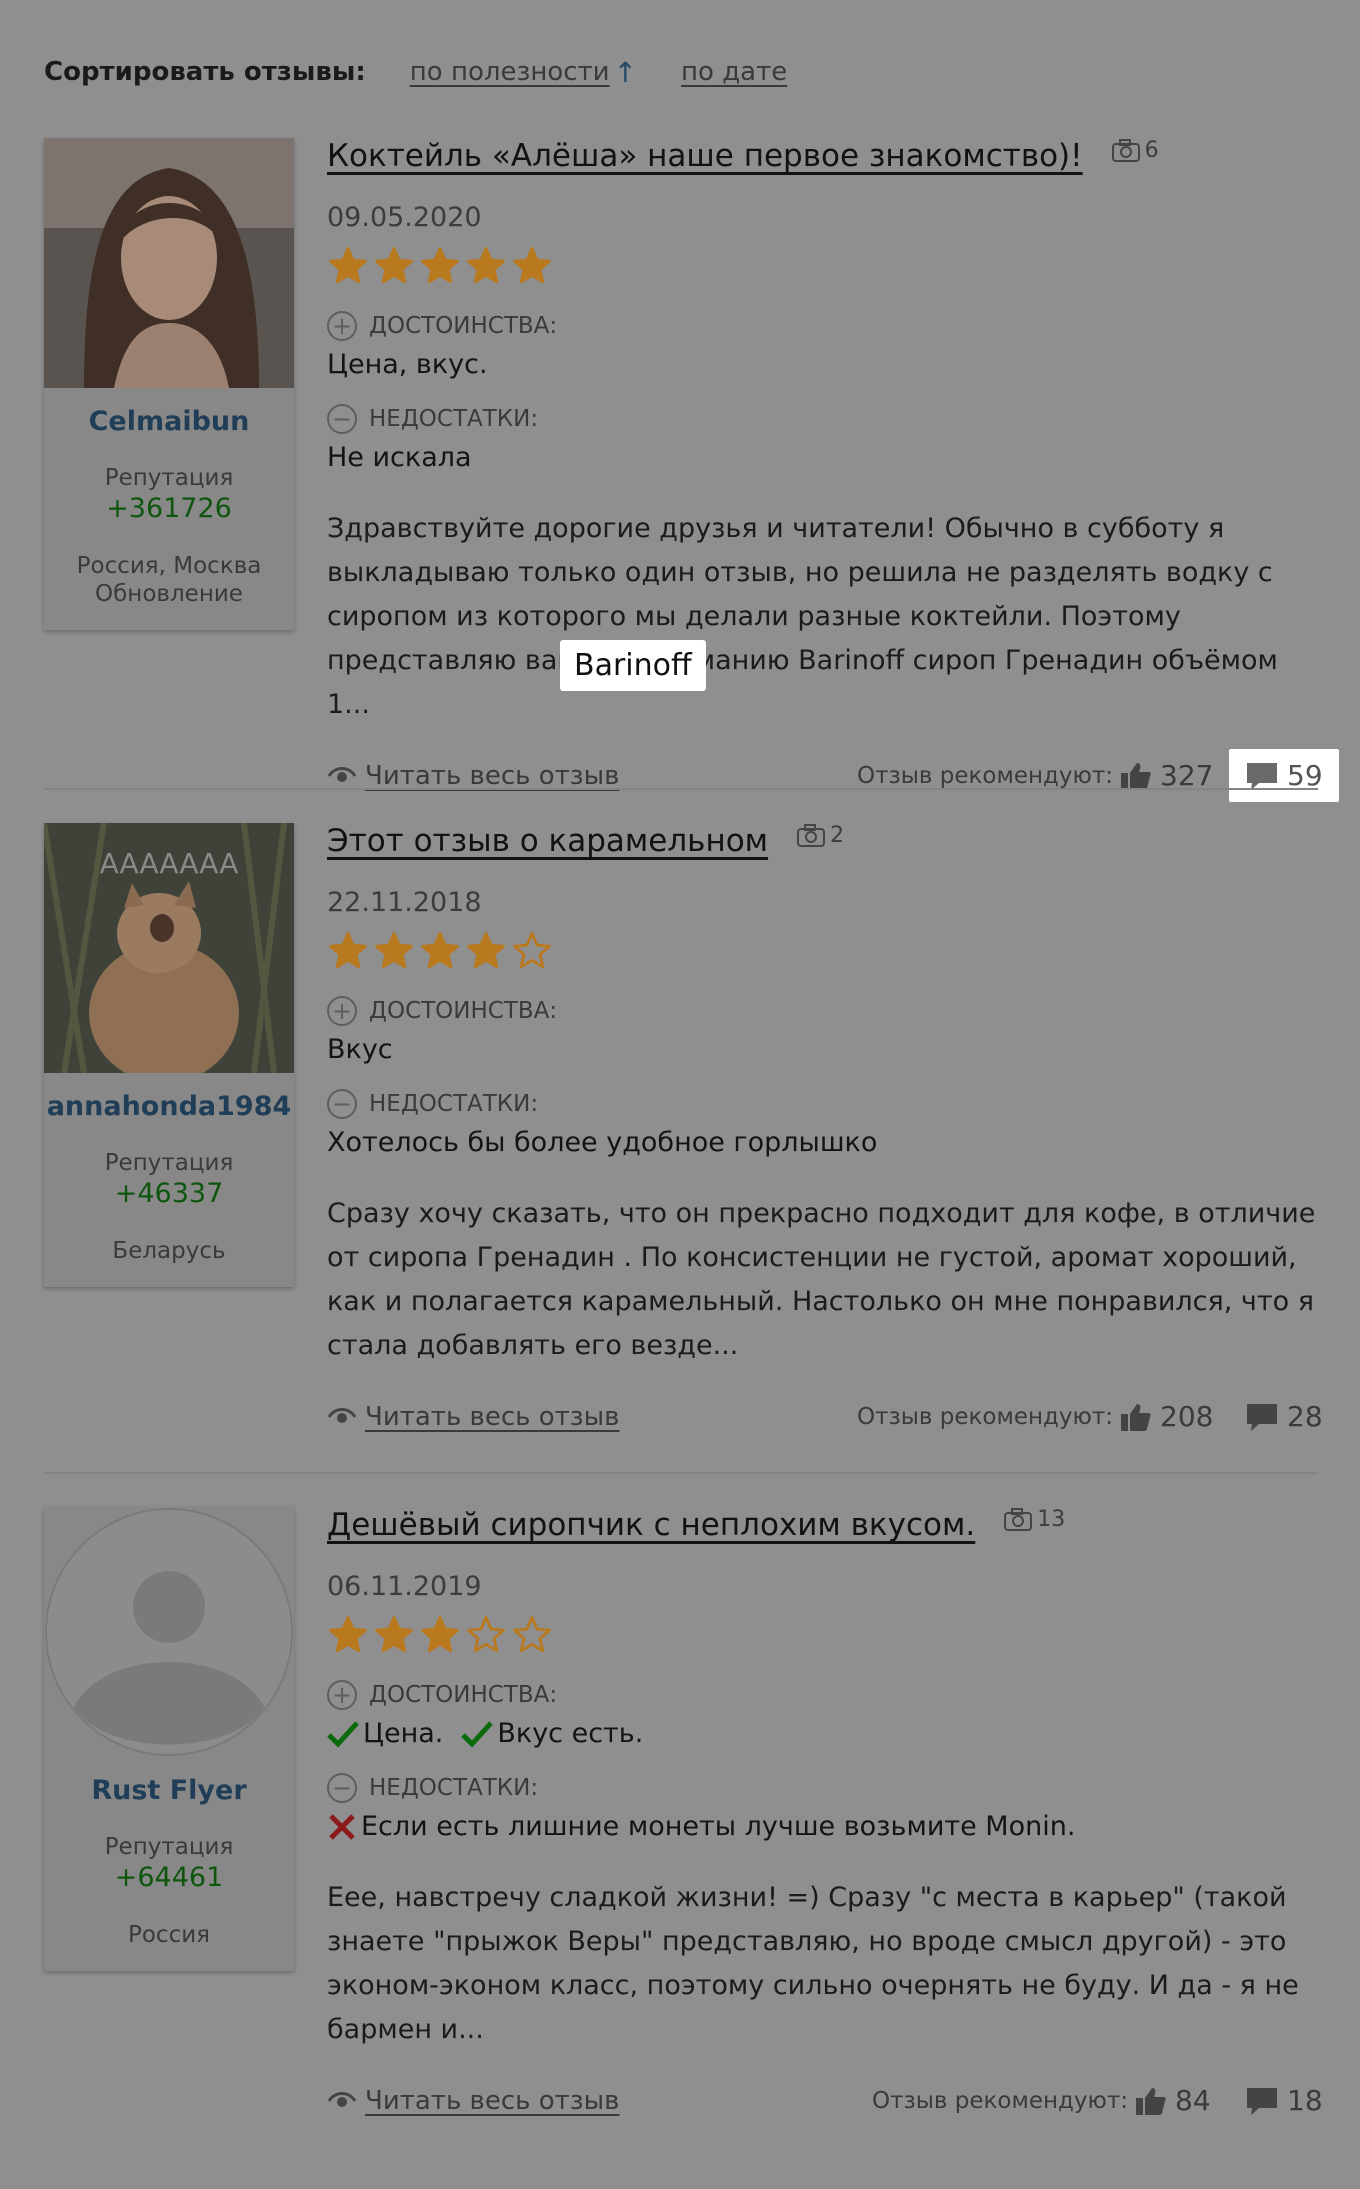  I want to click on photo-count-value: 13, so click(1051, 1519).